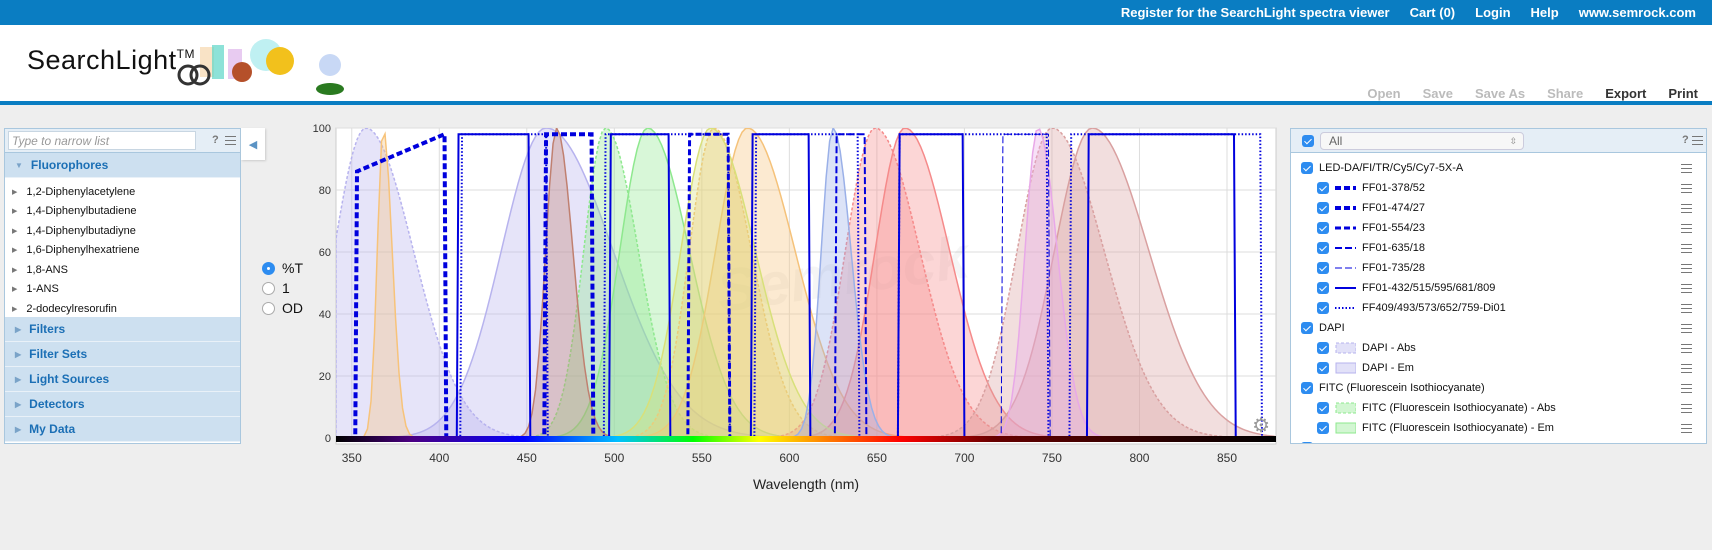  What do you see at coordinates (1393, 268) in the screenshot?
I see `item-label: FF01-735/28` at bounding box center [1393, 268].